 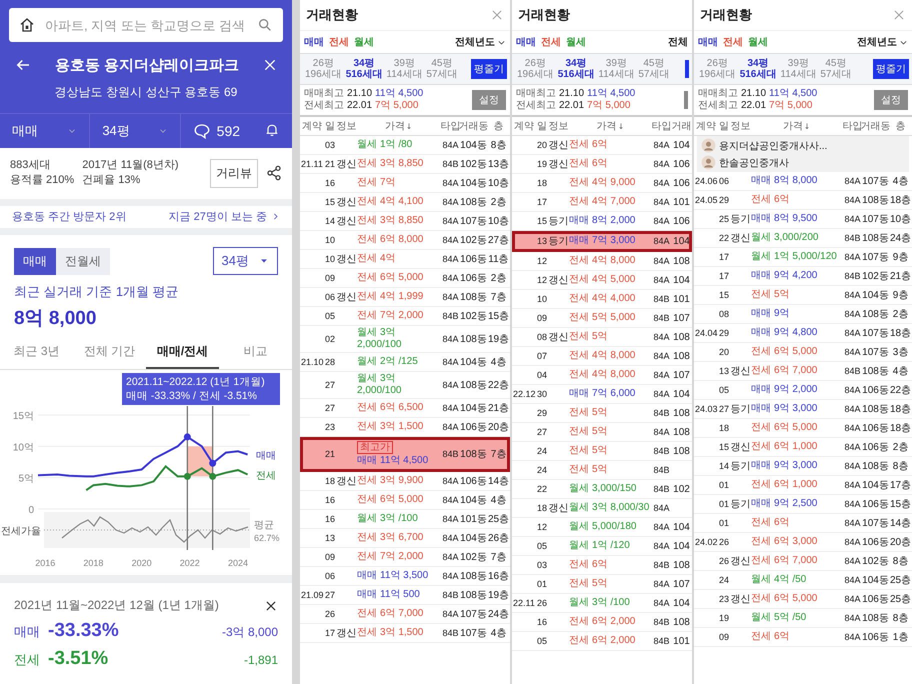 What do you see at coordinates (803, 314) in the screenshot?
I see `transaction-row: 08 매매 9억 84A 108동 2층` at bounding box center [803, 314].